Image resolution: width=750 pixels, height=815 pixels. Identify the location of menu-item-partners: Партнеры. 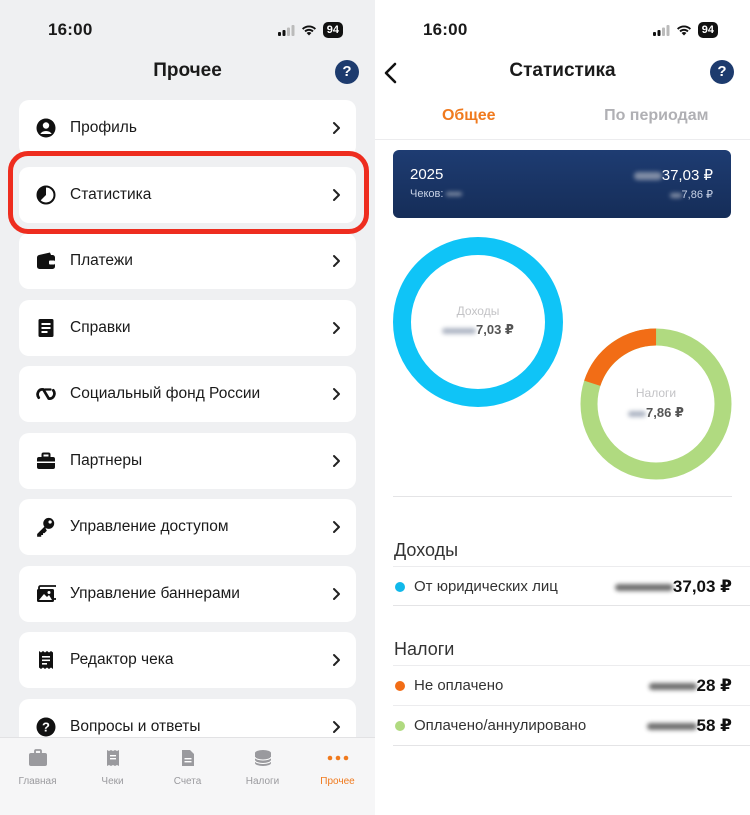
(187, 460).